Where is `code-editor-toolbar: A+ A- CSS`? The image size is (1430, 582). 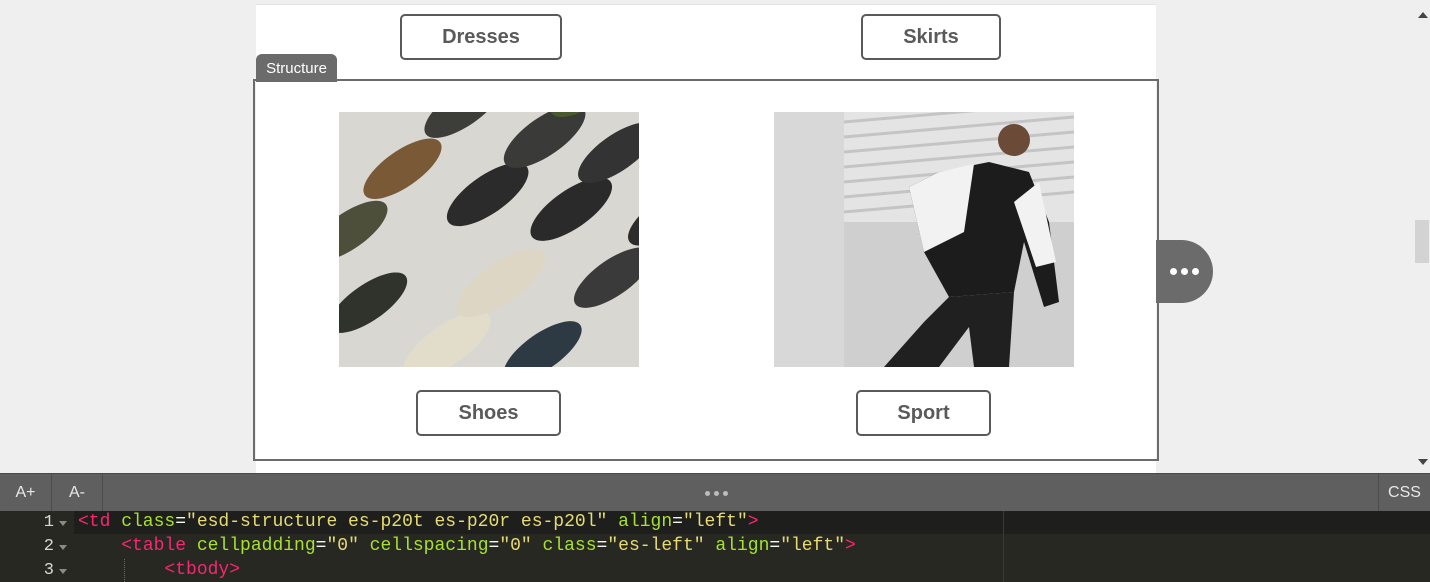
code-editor-toolbar: A+ A- CSS is located at coordinates (715, 492).